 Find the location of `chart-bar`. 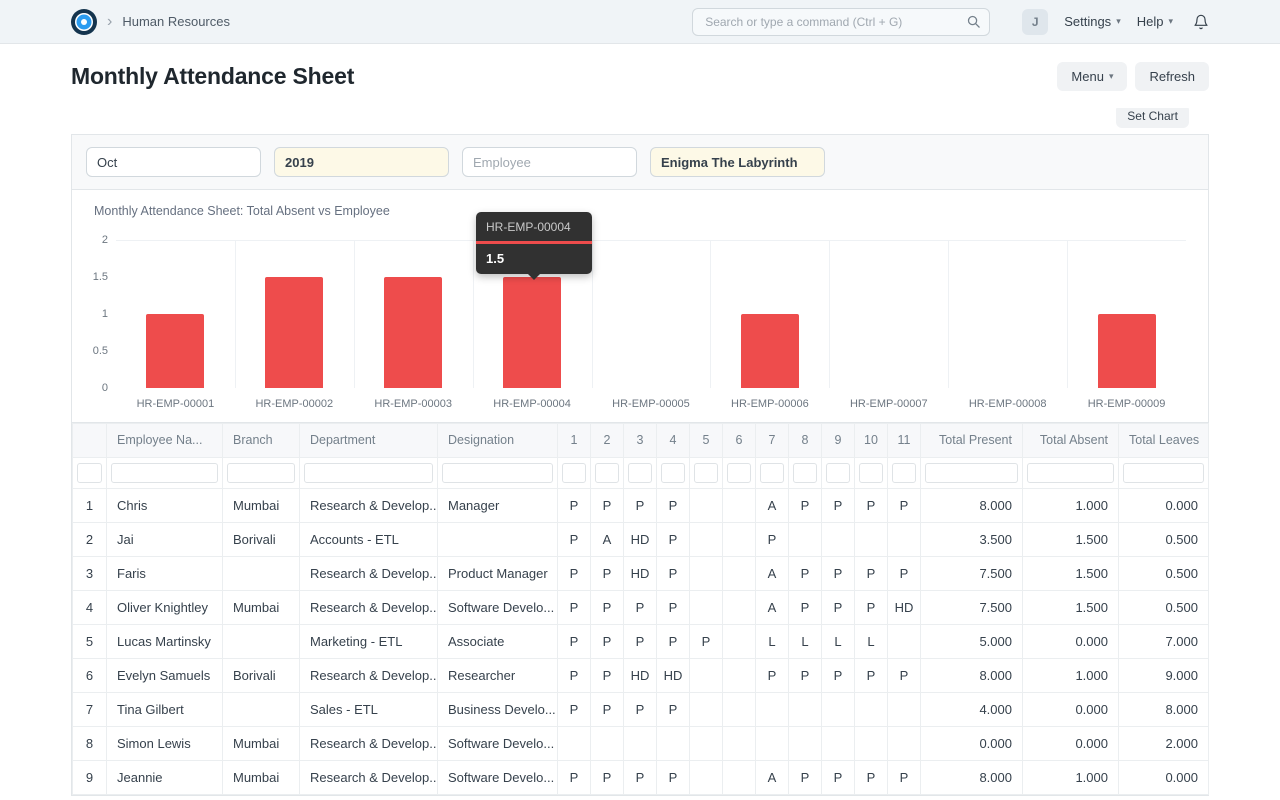

chart-bar is located at coordinates (294, 332).